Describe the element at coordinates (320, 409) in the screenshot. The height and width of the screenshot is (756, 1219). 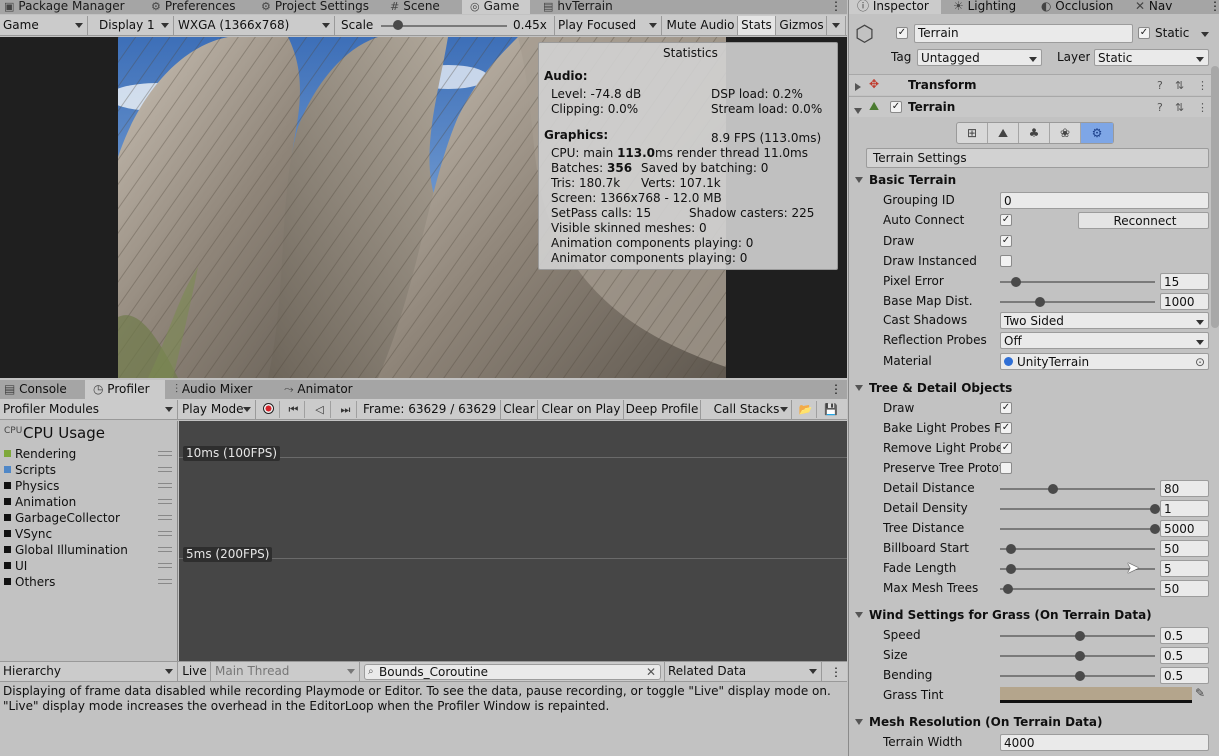
I see `prev-frame-icon: ◁` at that location.